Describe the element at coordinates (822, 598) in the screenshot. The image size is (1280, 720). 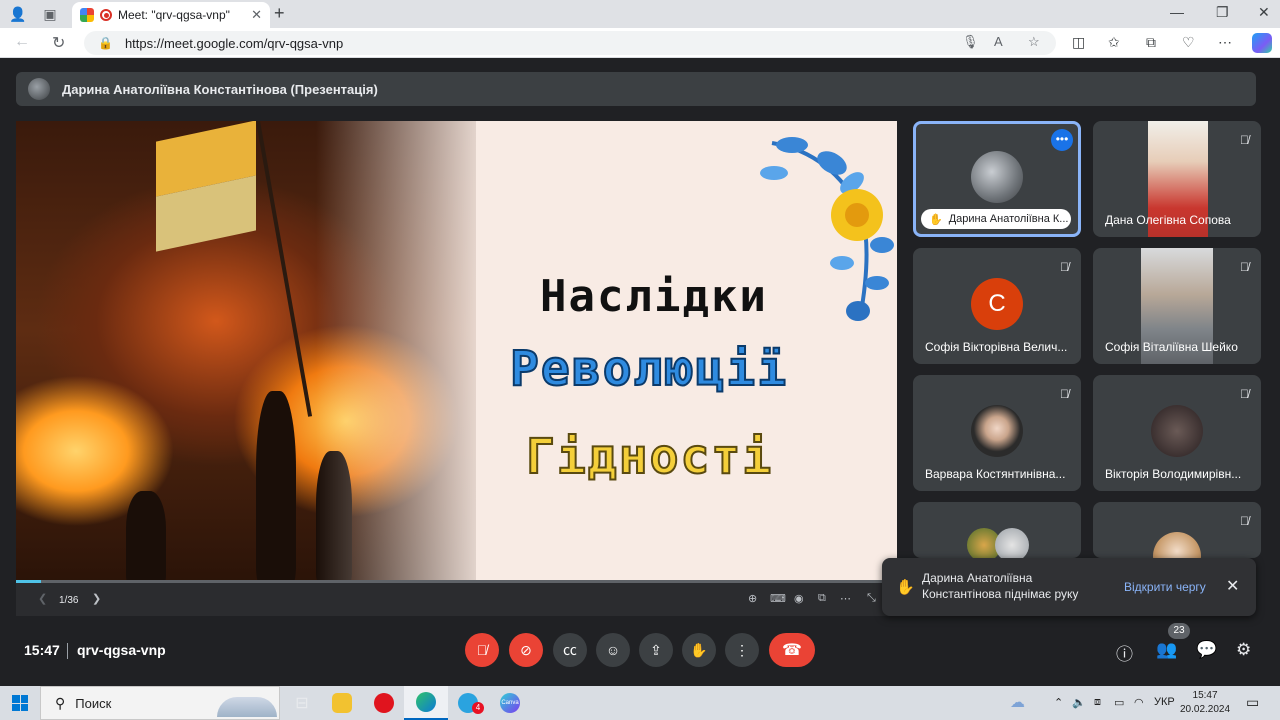
I see `slide-options-icon: ⧉` at that location.